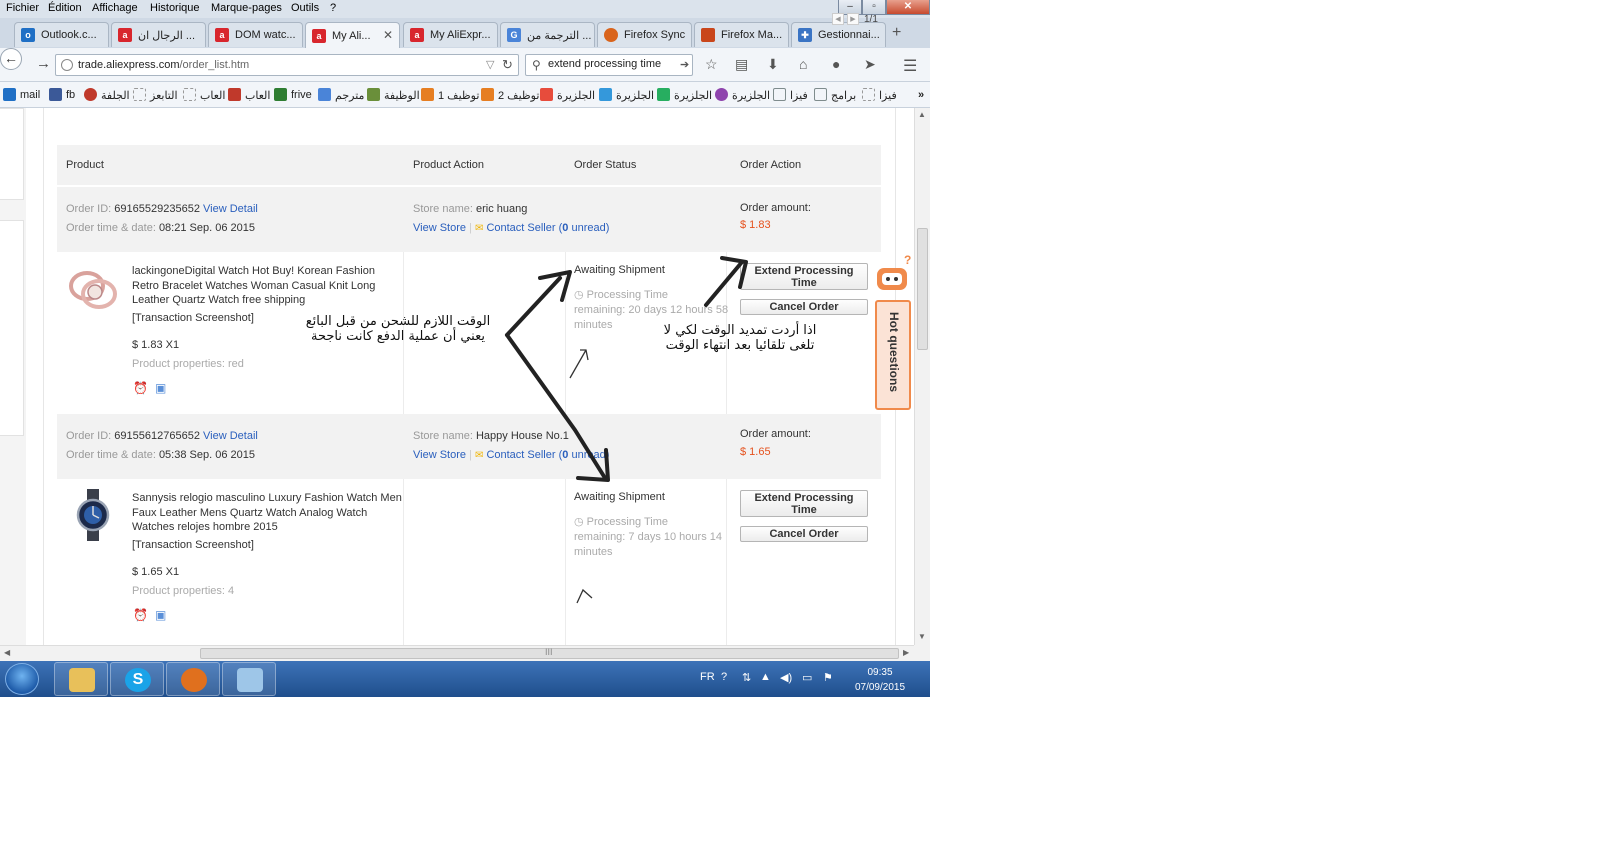 This screenshot has height=858, width=1600. I want to click on action-center-icon: ⚑, so click(828, 677).